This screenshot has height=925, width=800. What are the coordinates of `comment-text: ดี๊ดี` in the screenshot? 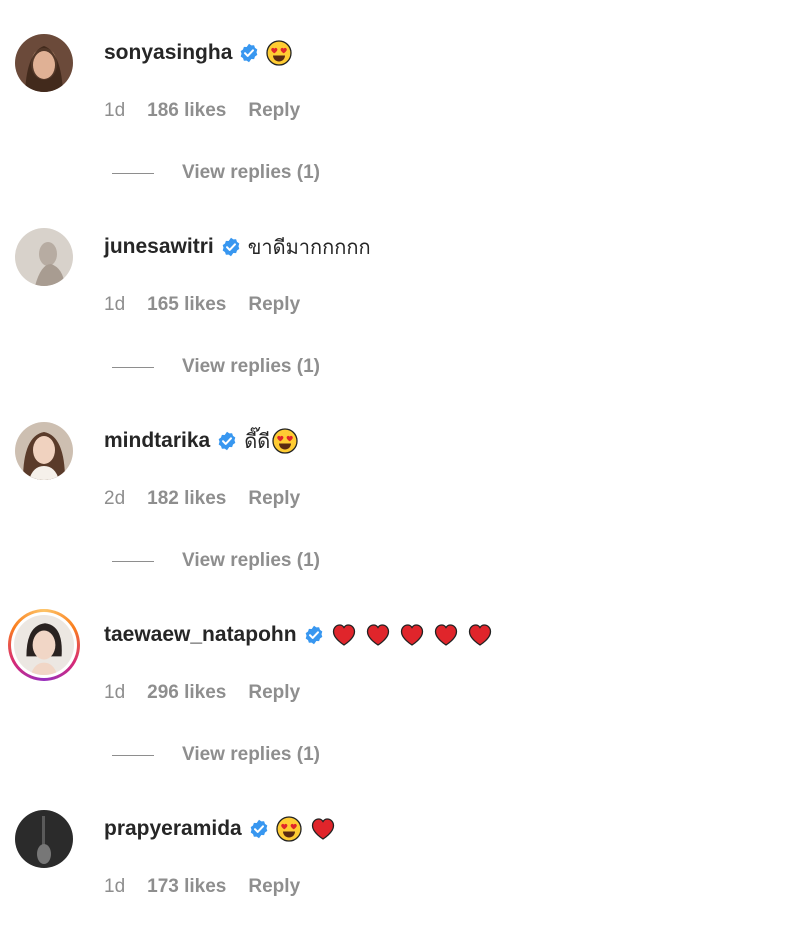 It's located at (257, 441).